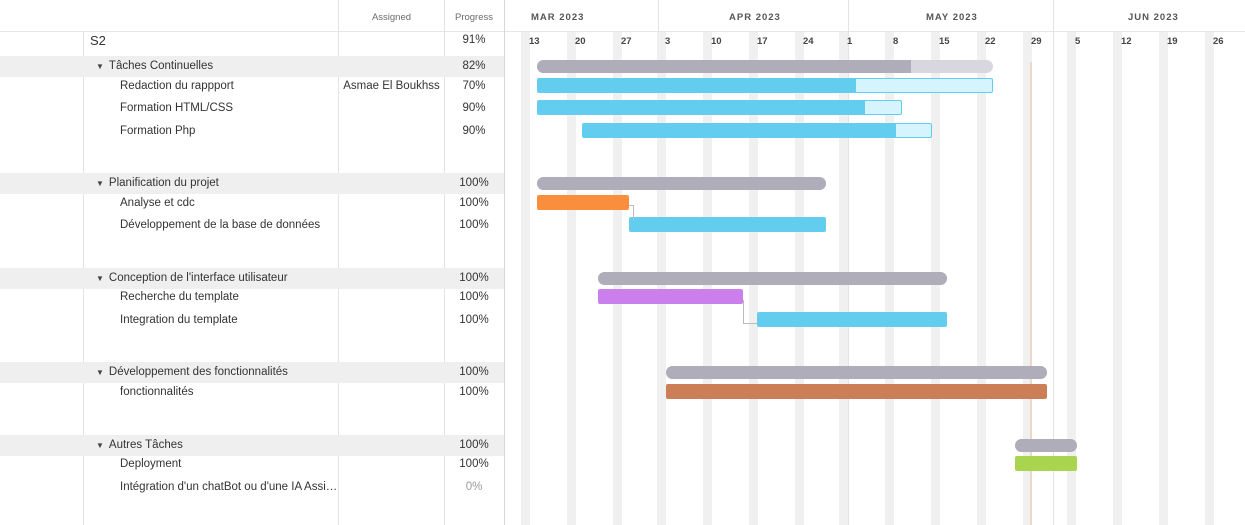 The width and height of the screenshot is (1245, 525). What do you see at coordinates (952, 17) in the screenshot?
I see `month-label-may: MAY 2023` at bounding box center [952, 17].